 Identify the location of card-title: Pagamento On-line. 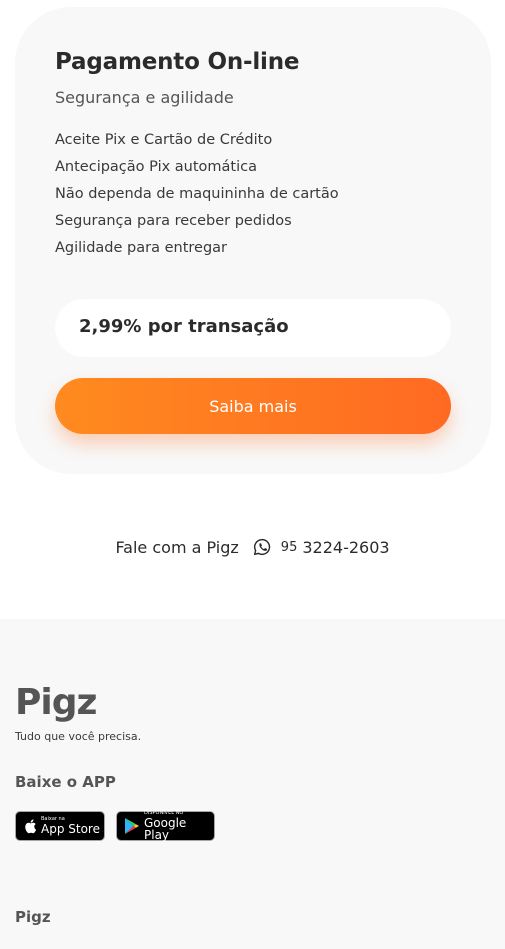
(177, 62).